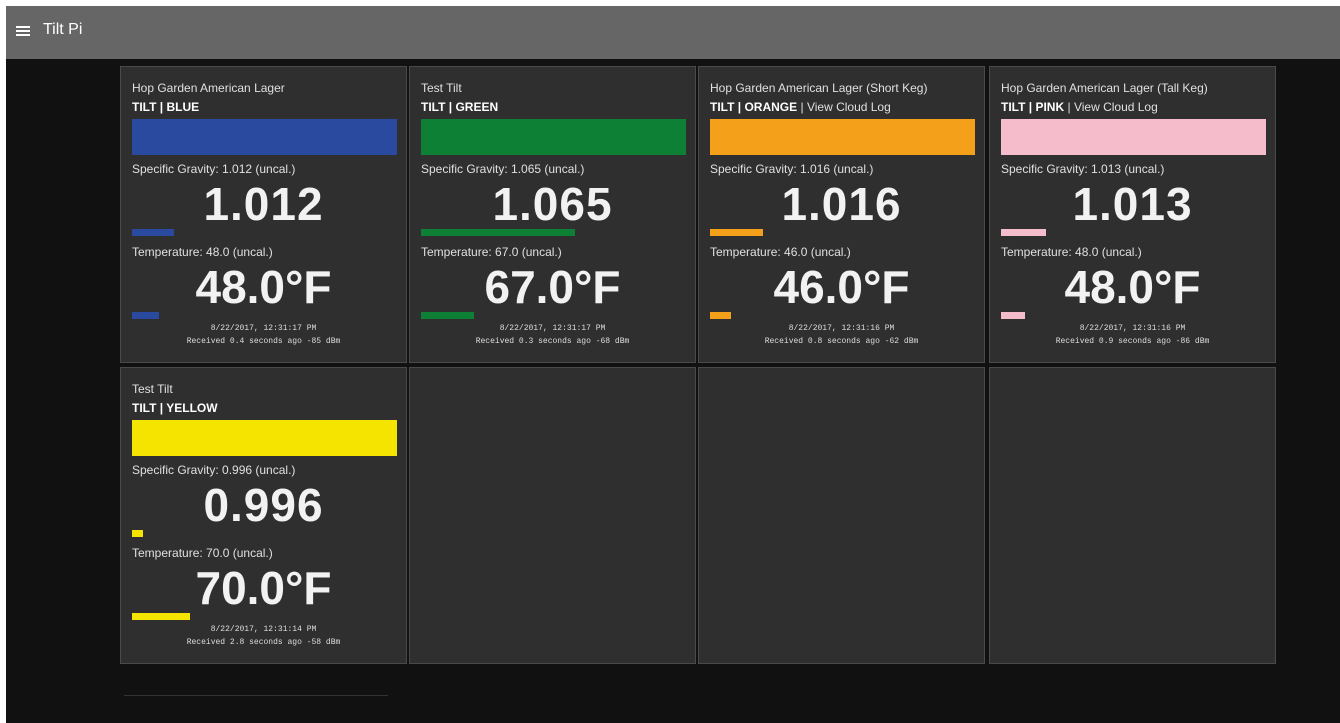 This screenshot has width=1340, height=723. What do you see at coordinates (552, 287) in the screenshot?
I see `temperature-value: 67.0°F` at bounding box center [552, 287].